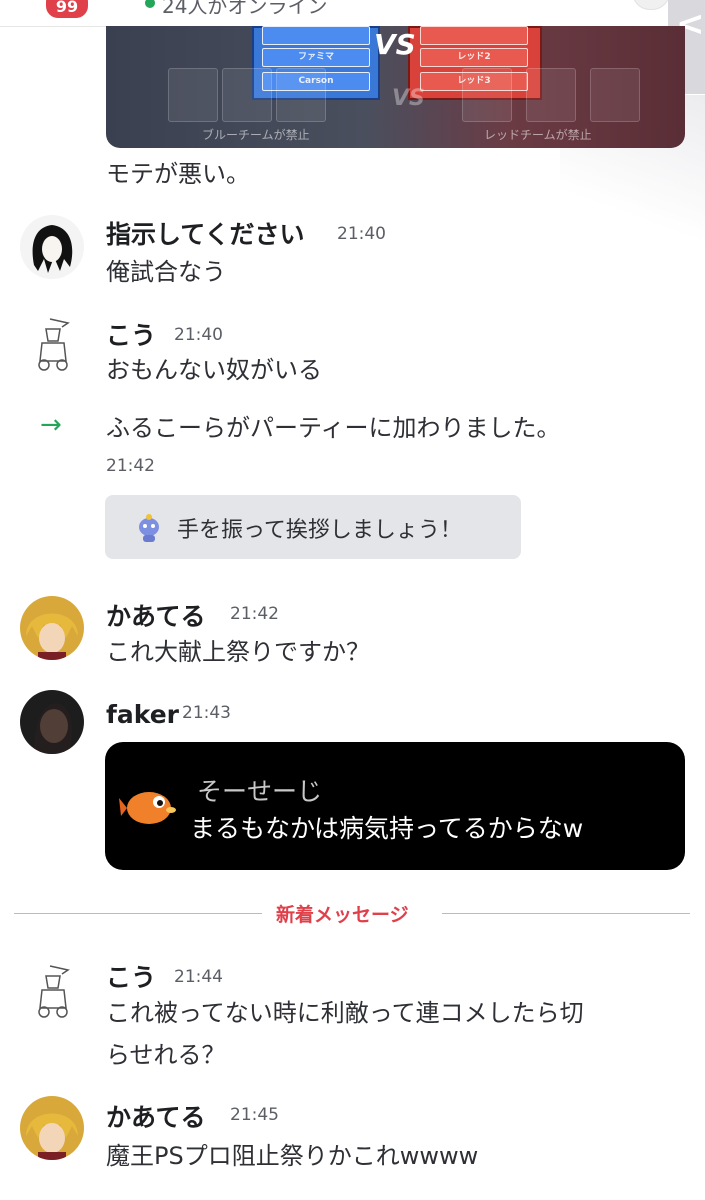 This screenshot has height=1200, width=705. What do you see at coordinates (51, 425) in the screenshot?
I see `join-arrow-icon: →` at bounding box center [51, 425].